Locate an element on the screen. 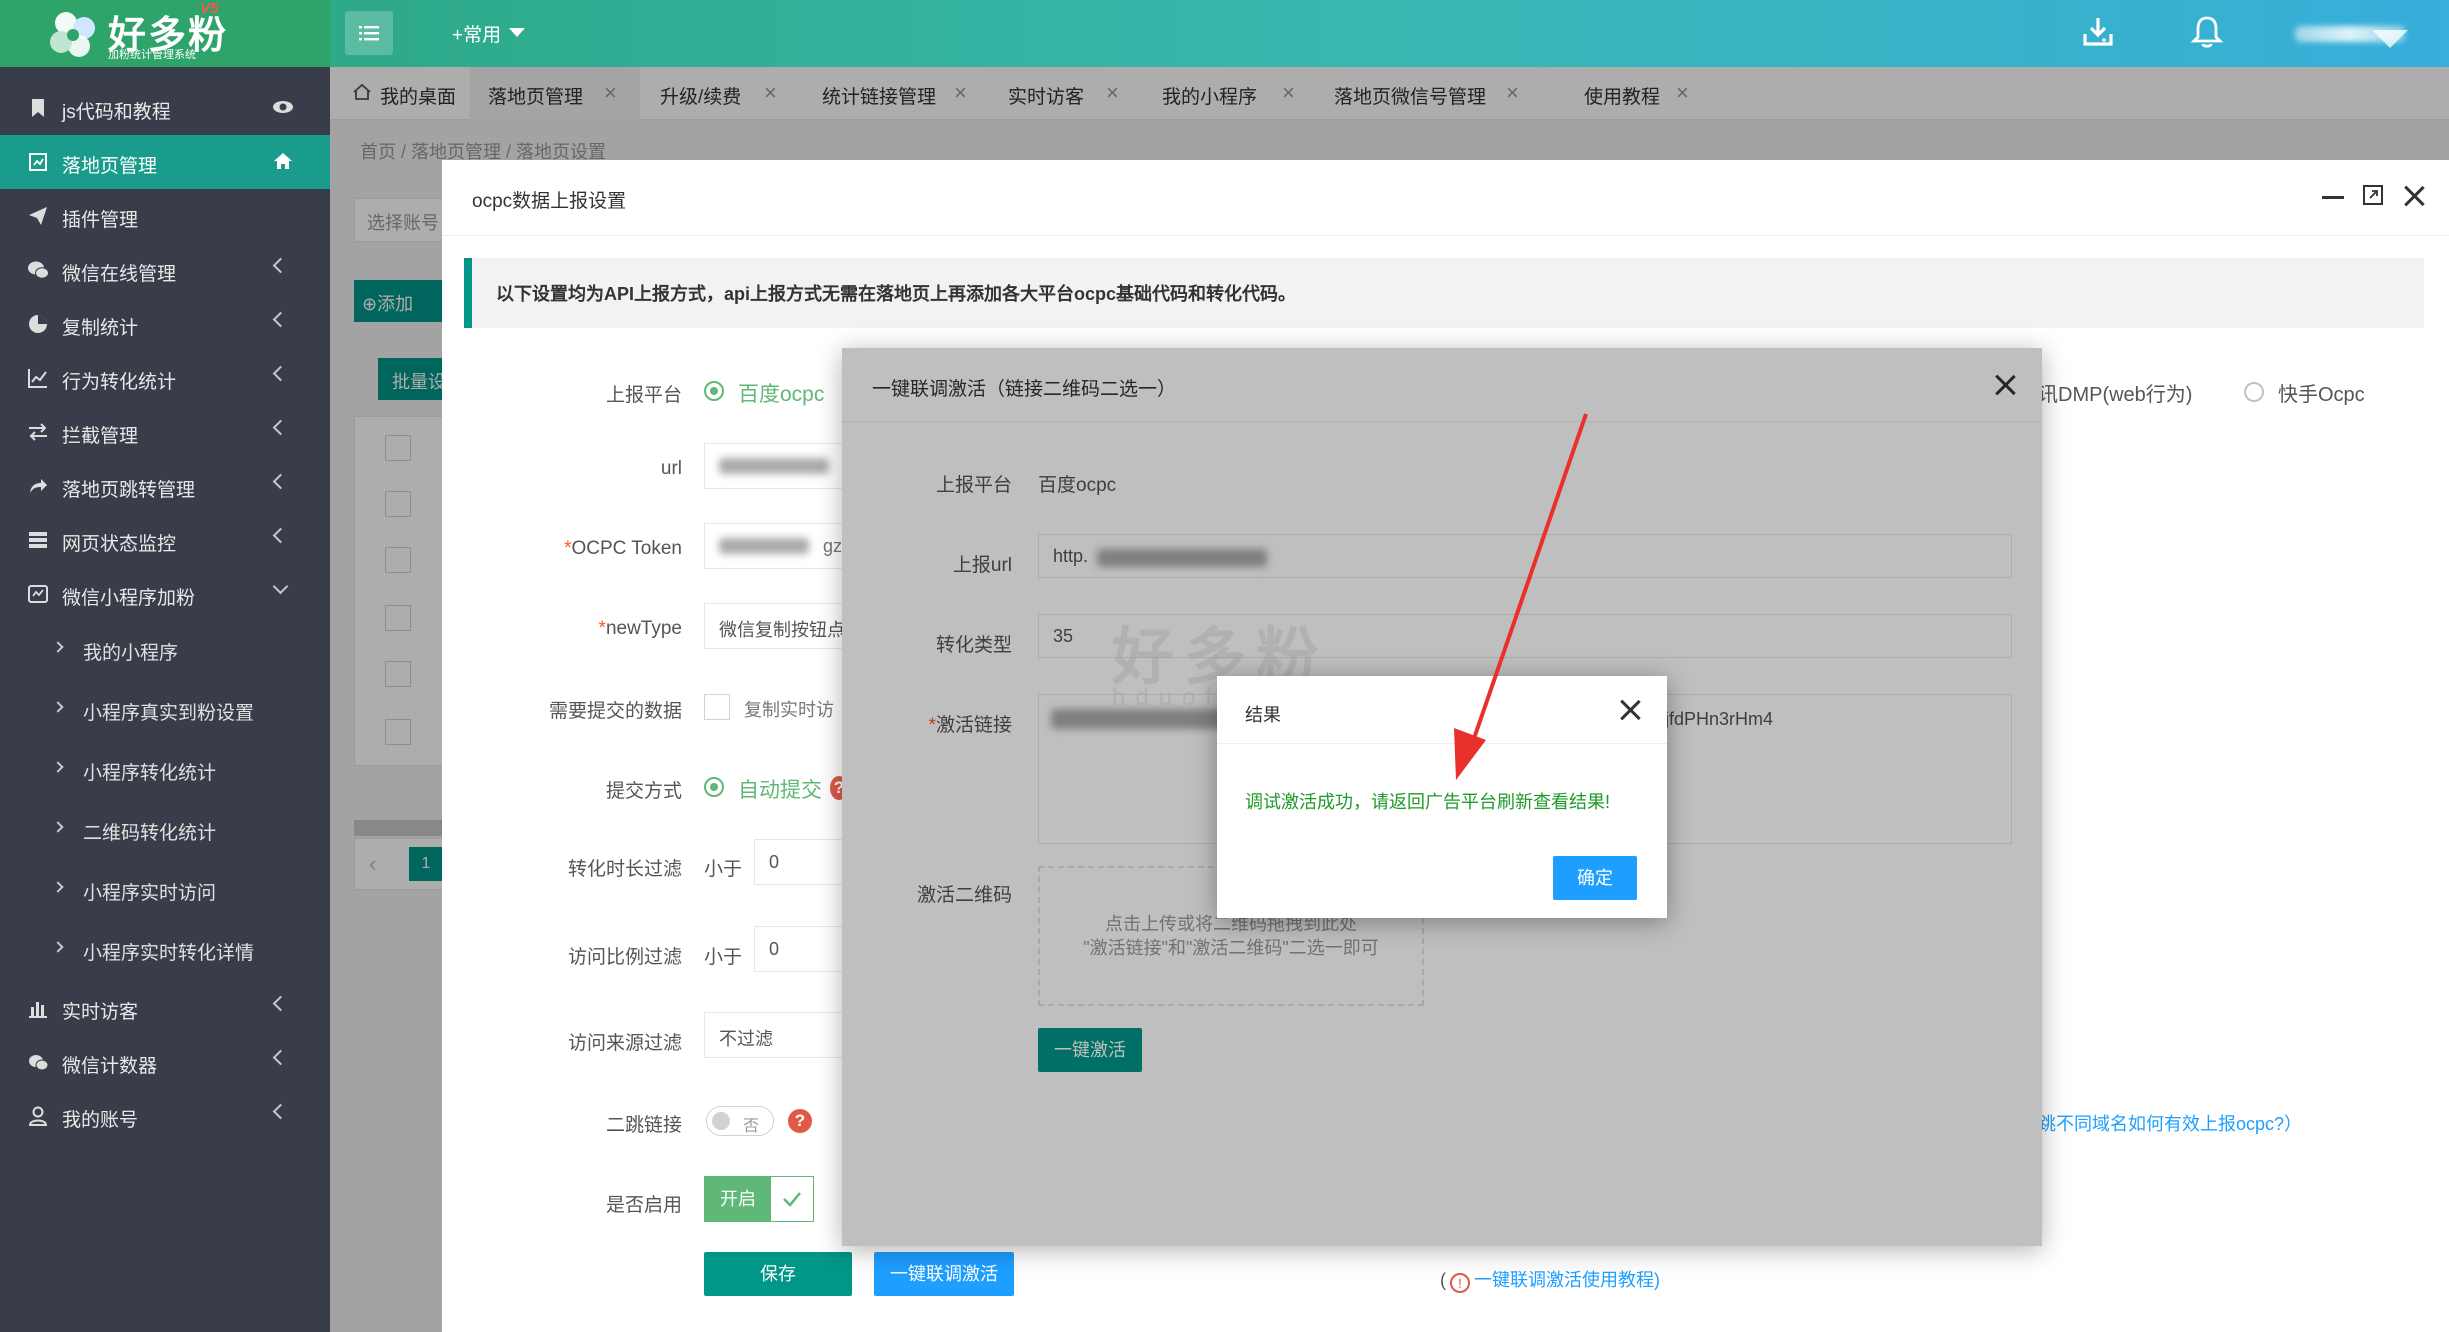 Image resolution: width=2449 pixels, height=1332 pixels. platform-tencent-text: 讯DMP(web行为) is located at coordinates (2115, 395).